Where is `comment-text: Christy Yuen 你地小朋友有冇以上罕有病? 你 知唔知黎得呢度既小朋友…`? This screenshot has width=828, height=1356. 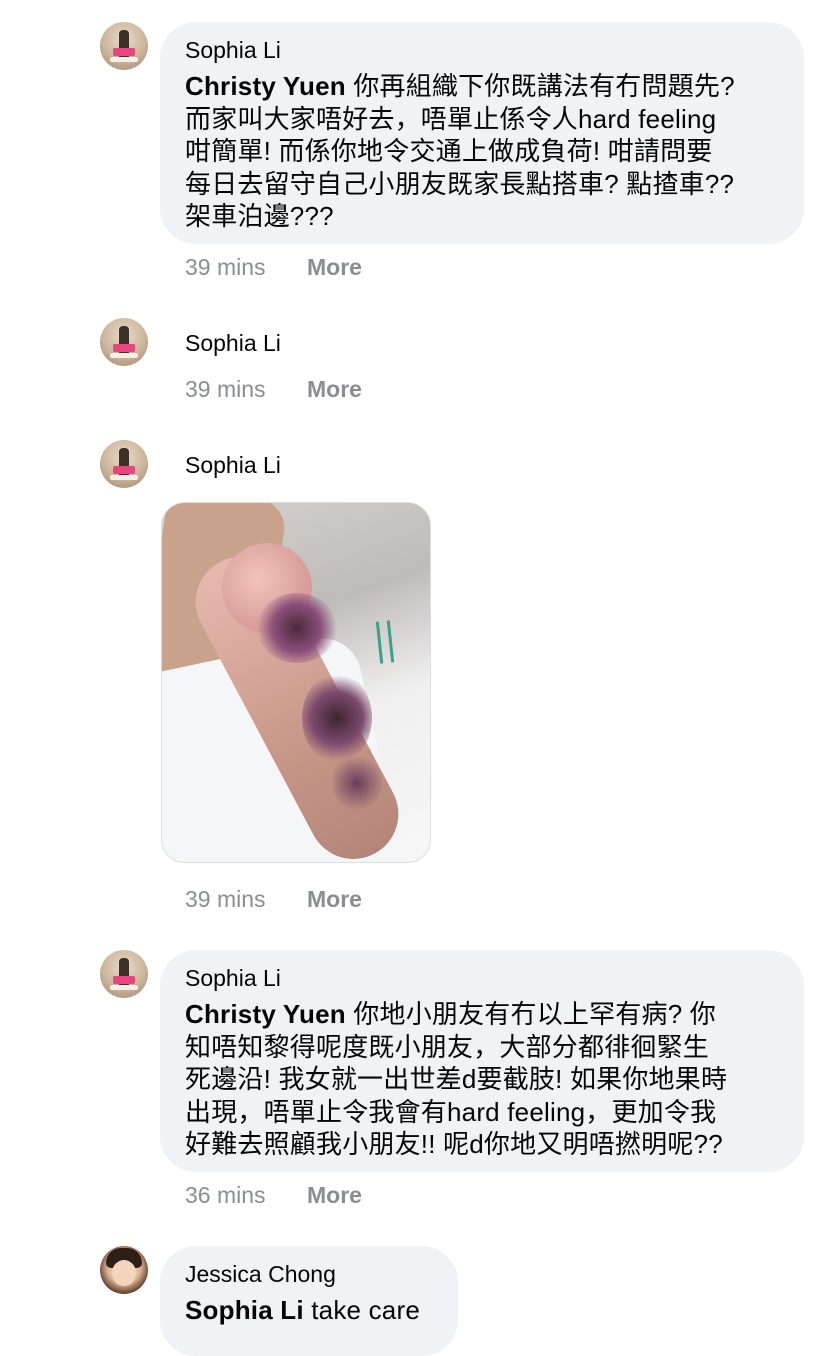
comment-text: Christy Yuen 你地小朋友有冇以上罕有病? 你 知唔知黎得呢度既小朋友… is located at coordinates (482, 1079).